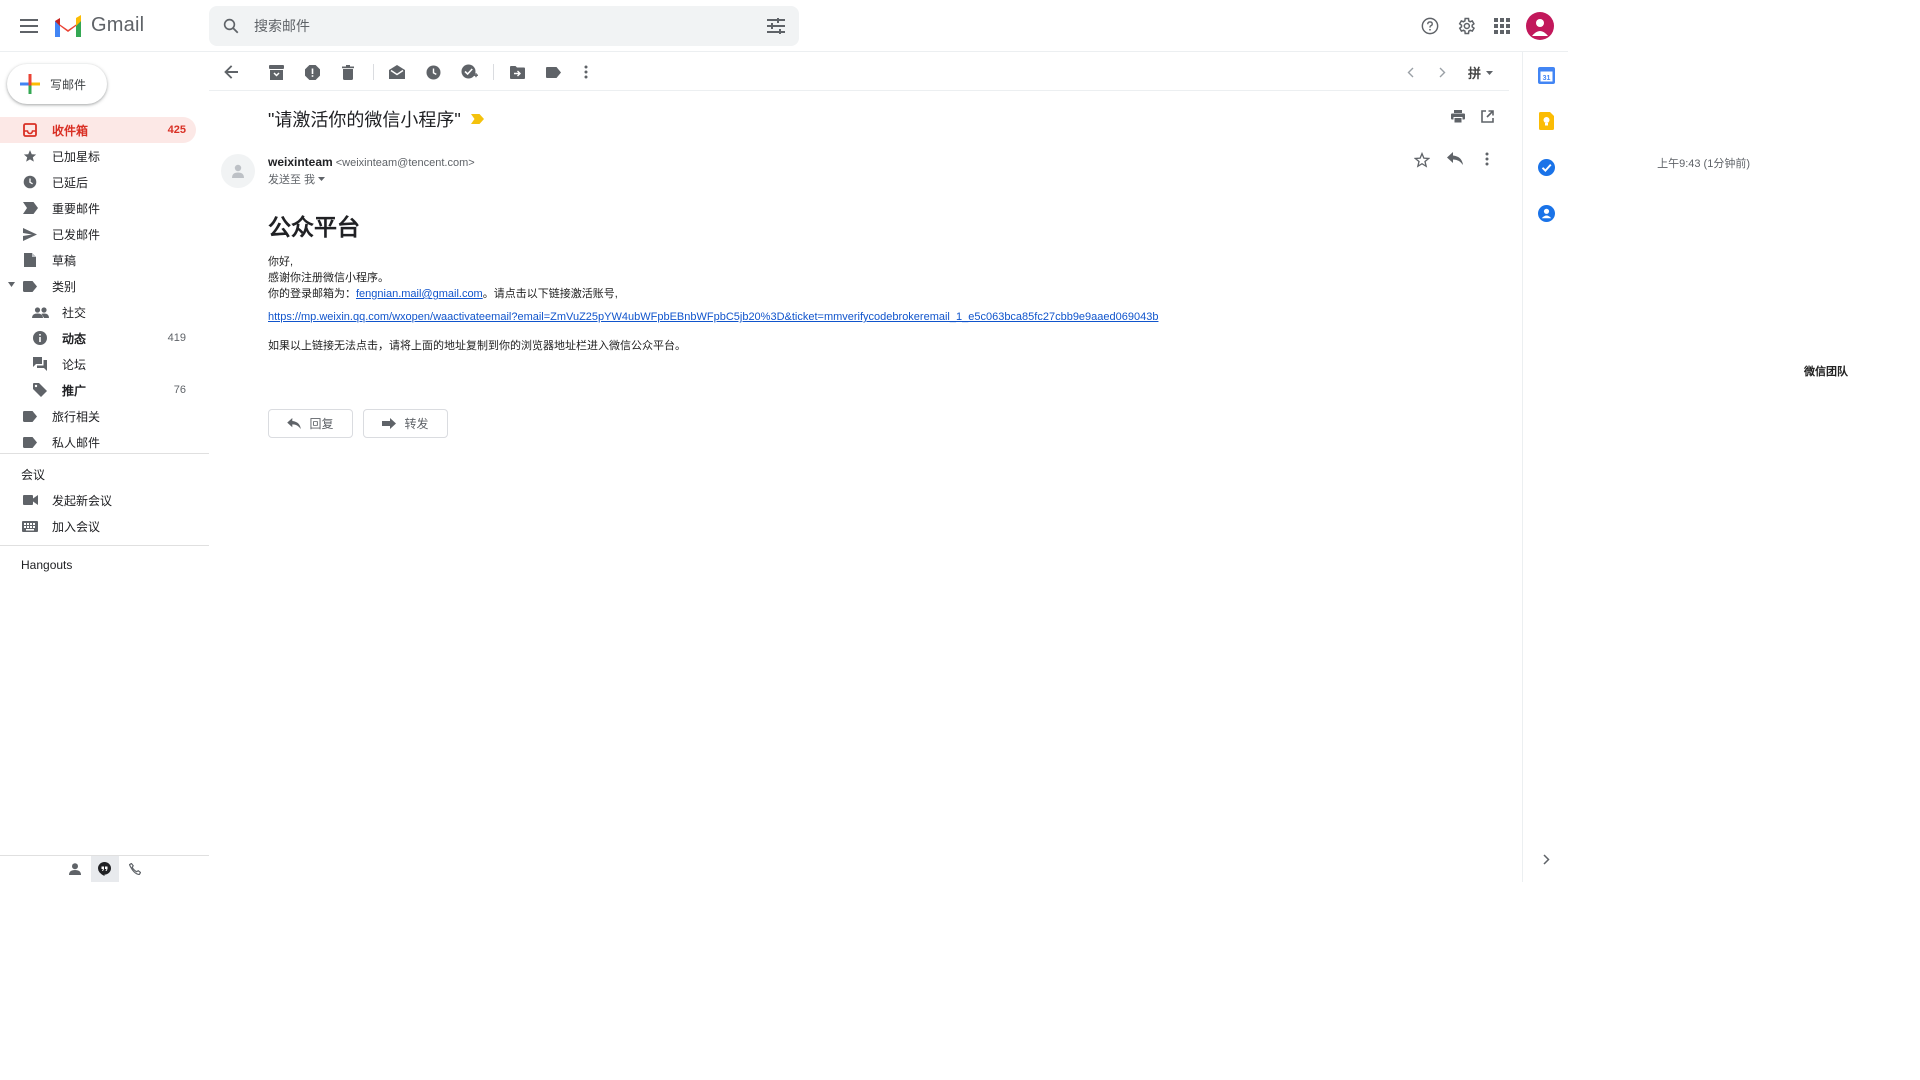  Describe the element at coordinates (98, 130) in the screenshot. I see `sidebar-item-inbox: 收件箱 425` at that location.